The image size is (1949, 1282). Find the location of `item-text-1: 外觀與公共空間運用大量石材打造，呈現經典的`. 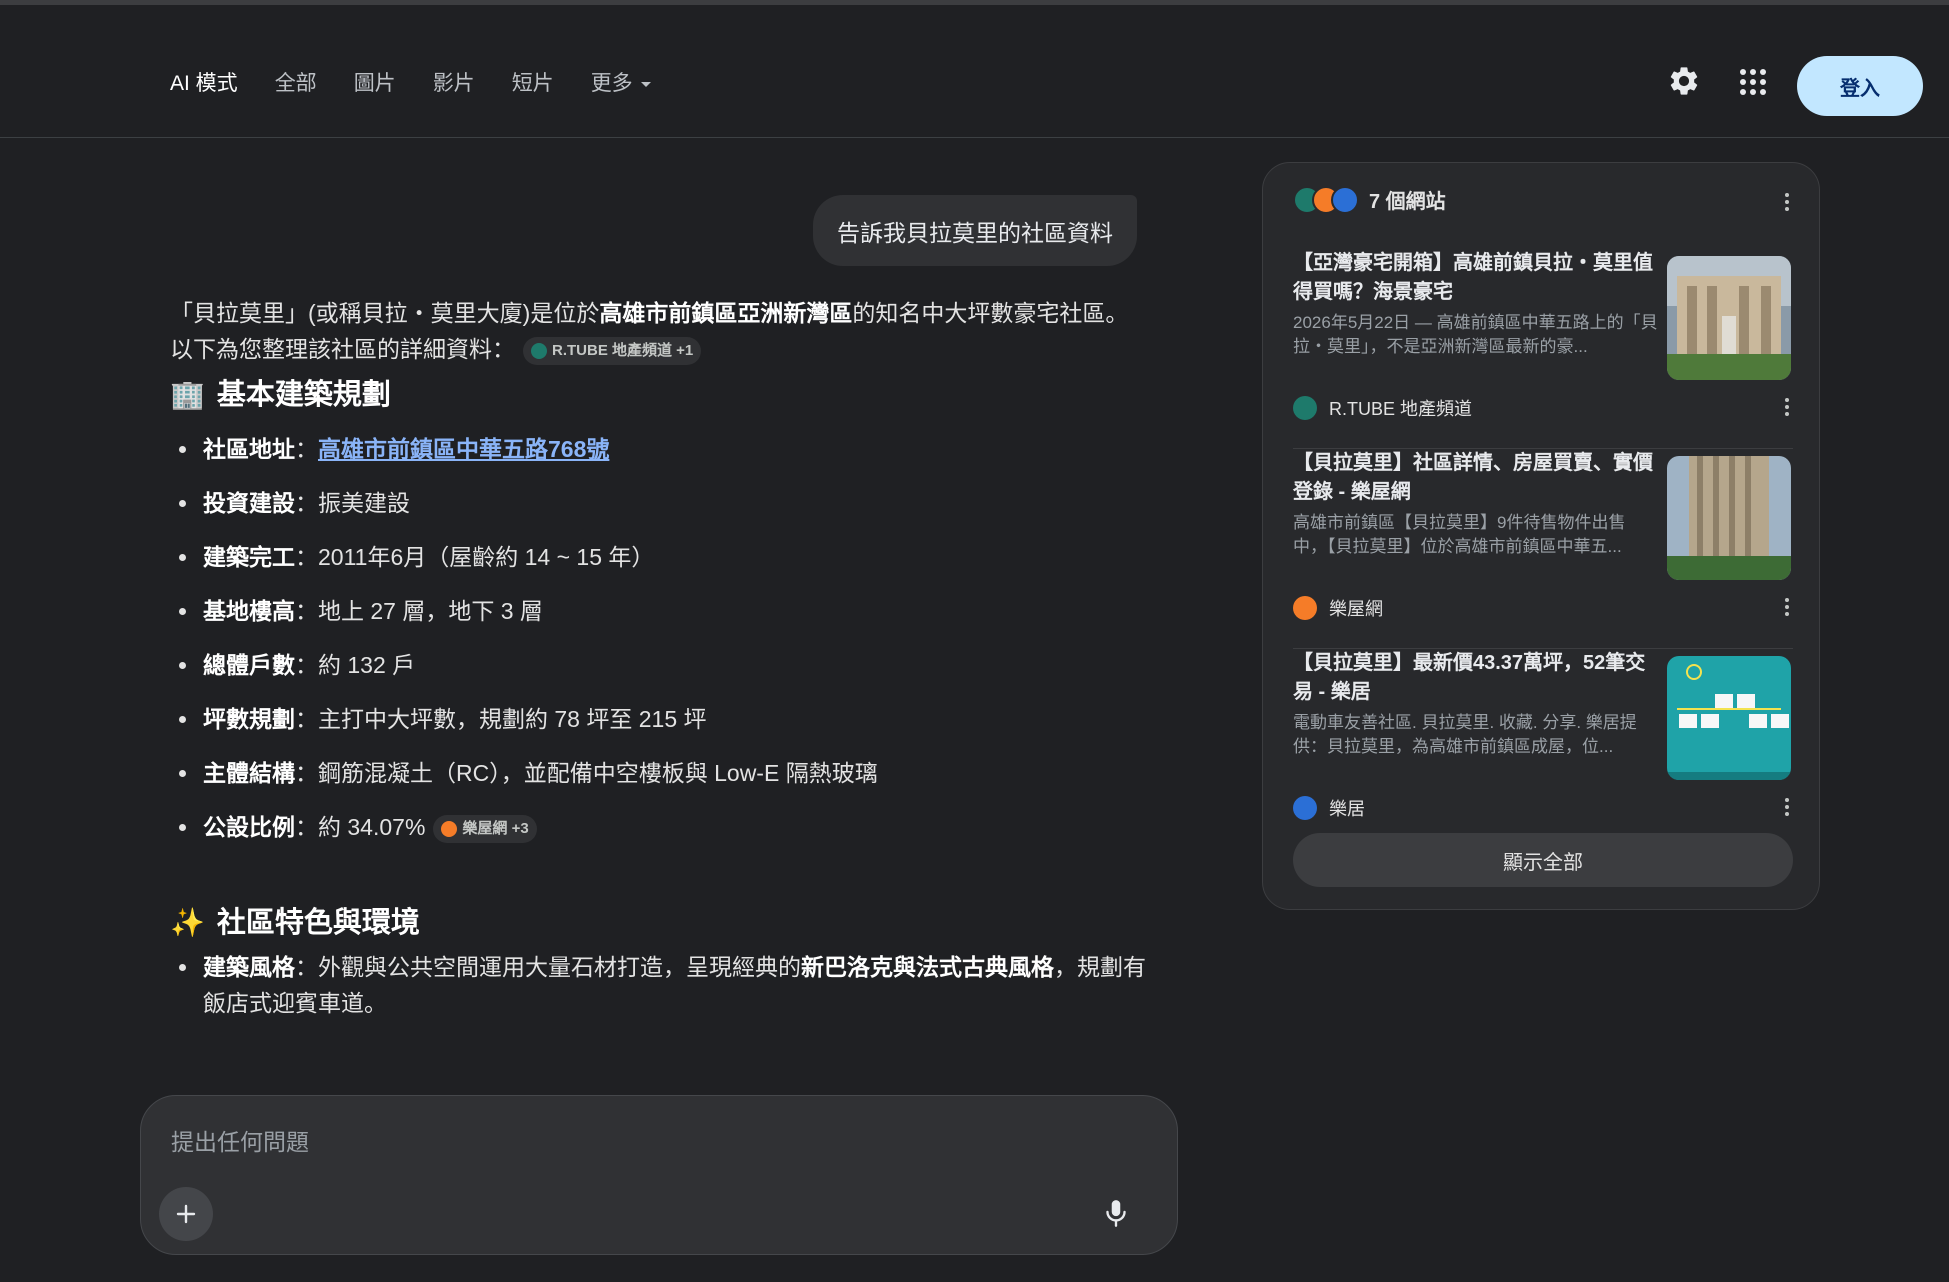

item-text-1: 外觀與公共空間運用大量石材打造，呈現經典的 is located at coordinates (559, 967).